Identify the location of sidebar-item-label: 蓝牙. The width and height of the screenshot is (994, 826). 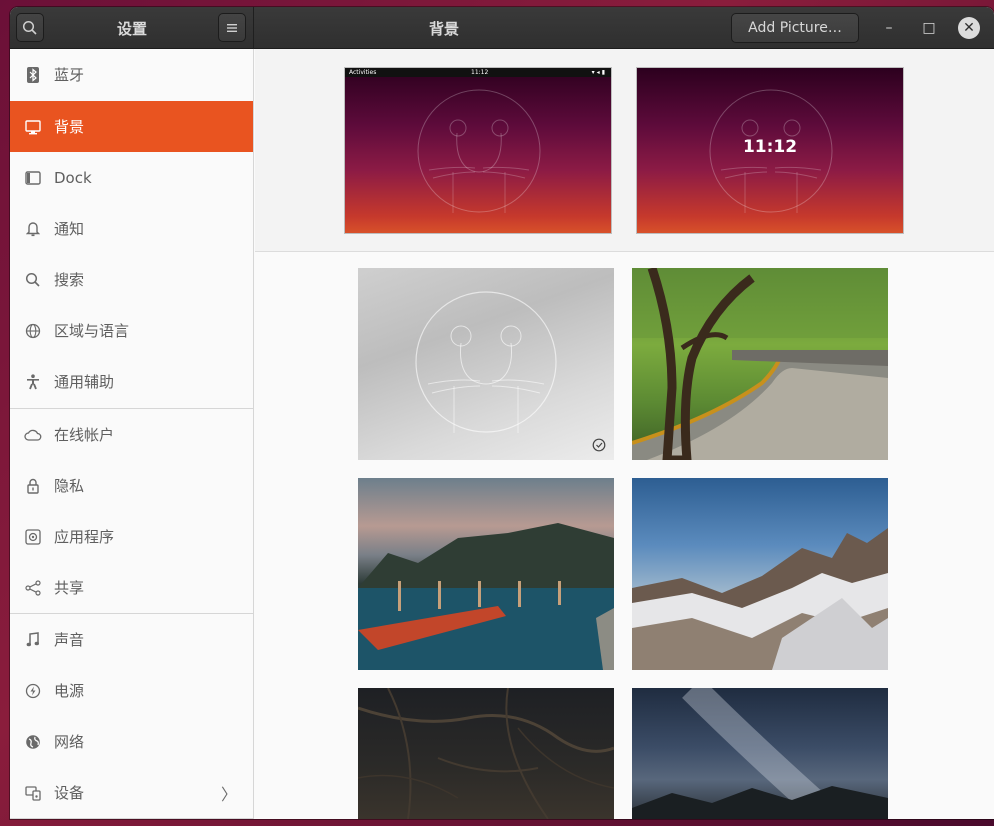
(69, 75).